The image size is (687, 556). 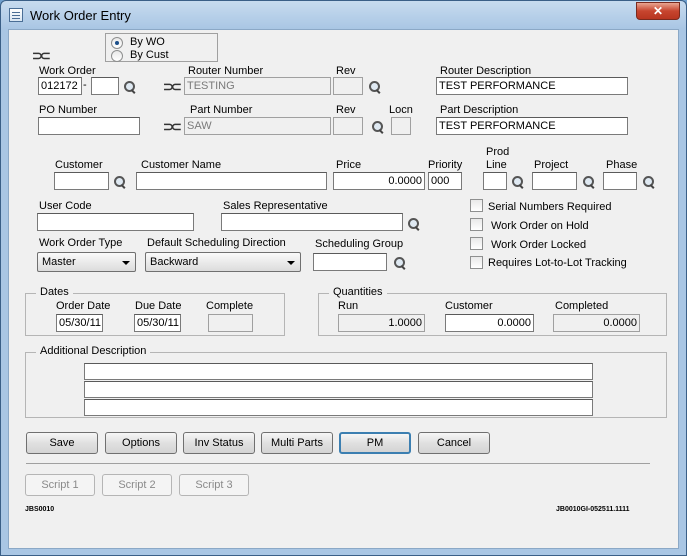 What do you see at coordinates (554, 181) in the screenshot?
I see `project-input` at bounding box center [554, 181].